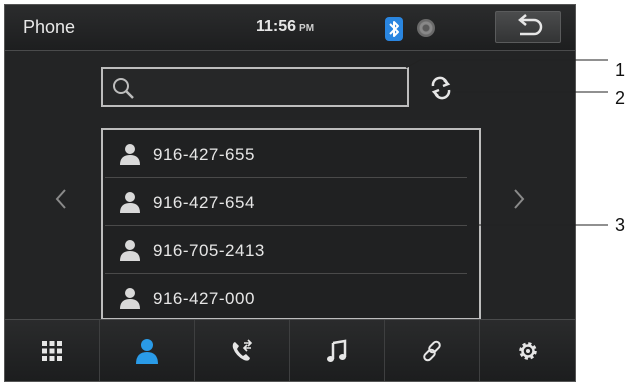 The height and width of the screenshot is (383, 632). Describe the element at coordinates (620, 225) in the screenshot. I see `callout-label-3: 3` at that location.